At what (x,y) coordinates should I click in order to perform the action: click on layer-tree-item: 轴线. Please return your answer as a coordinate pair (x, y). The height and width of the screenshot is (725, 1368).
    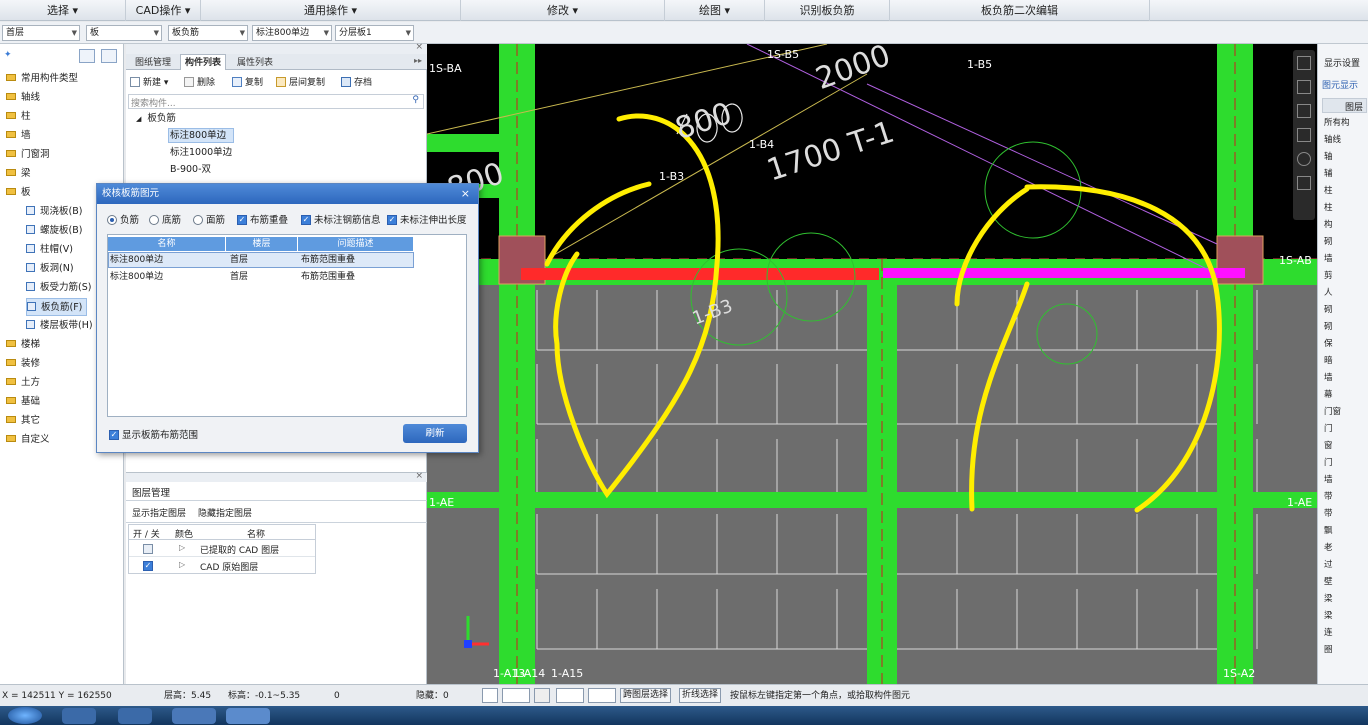
    Looking at the image, I should click on (1332, 139).